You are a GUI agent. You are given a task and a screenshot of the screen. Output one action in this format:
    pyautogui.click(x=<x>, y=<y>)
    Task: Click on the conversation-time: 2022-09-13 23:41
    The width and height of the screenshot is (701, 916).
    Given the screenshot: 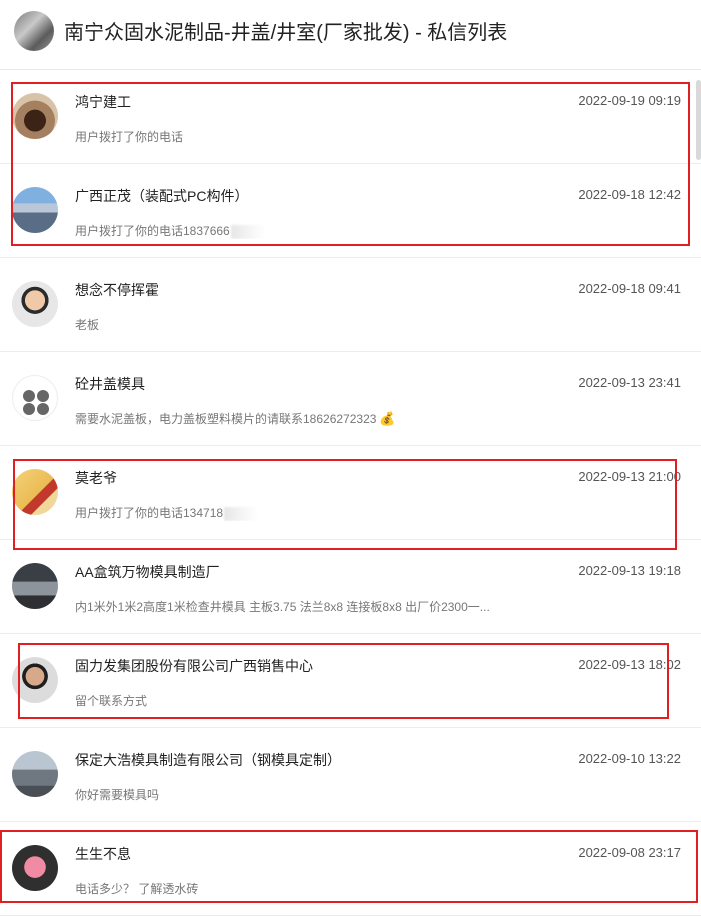 What is the action you would take?
    pyautogui.click(x=629, y=382)
    